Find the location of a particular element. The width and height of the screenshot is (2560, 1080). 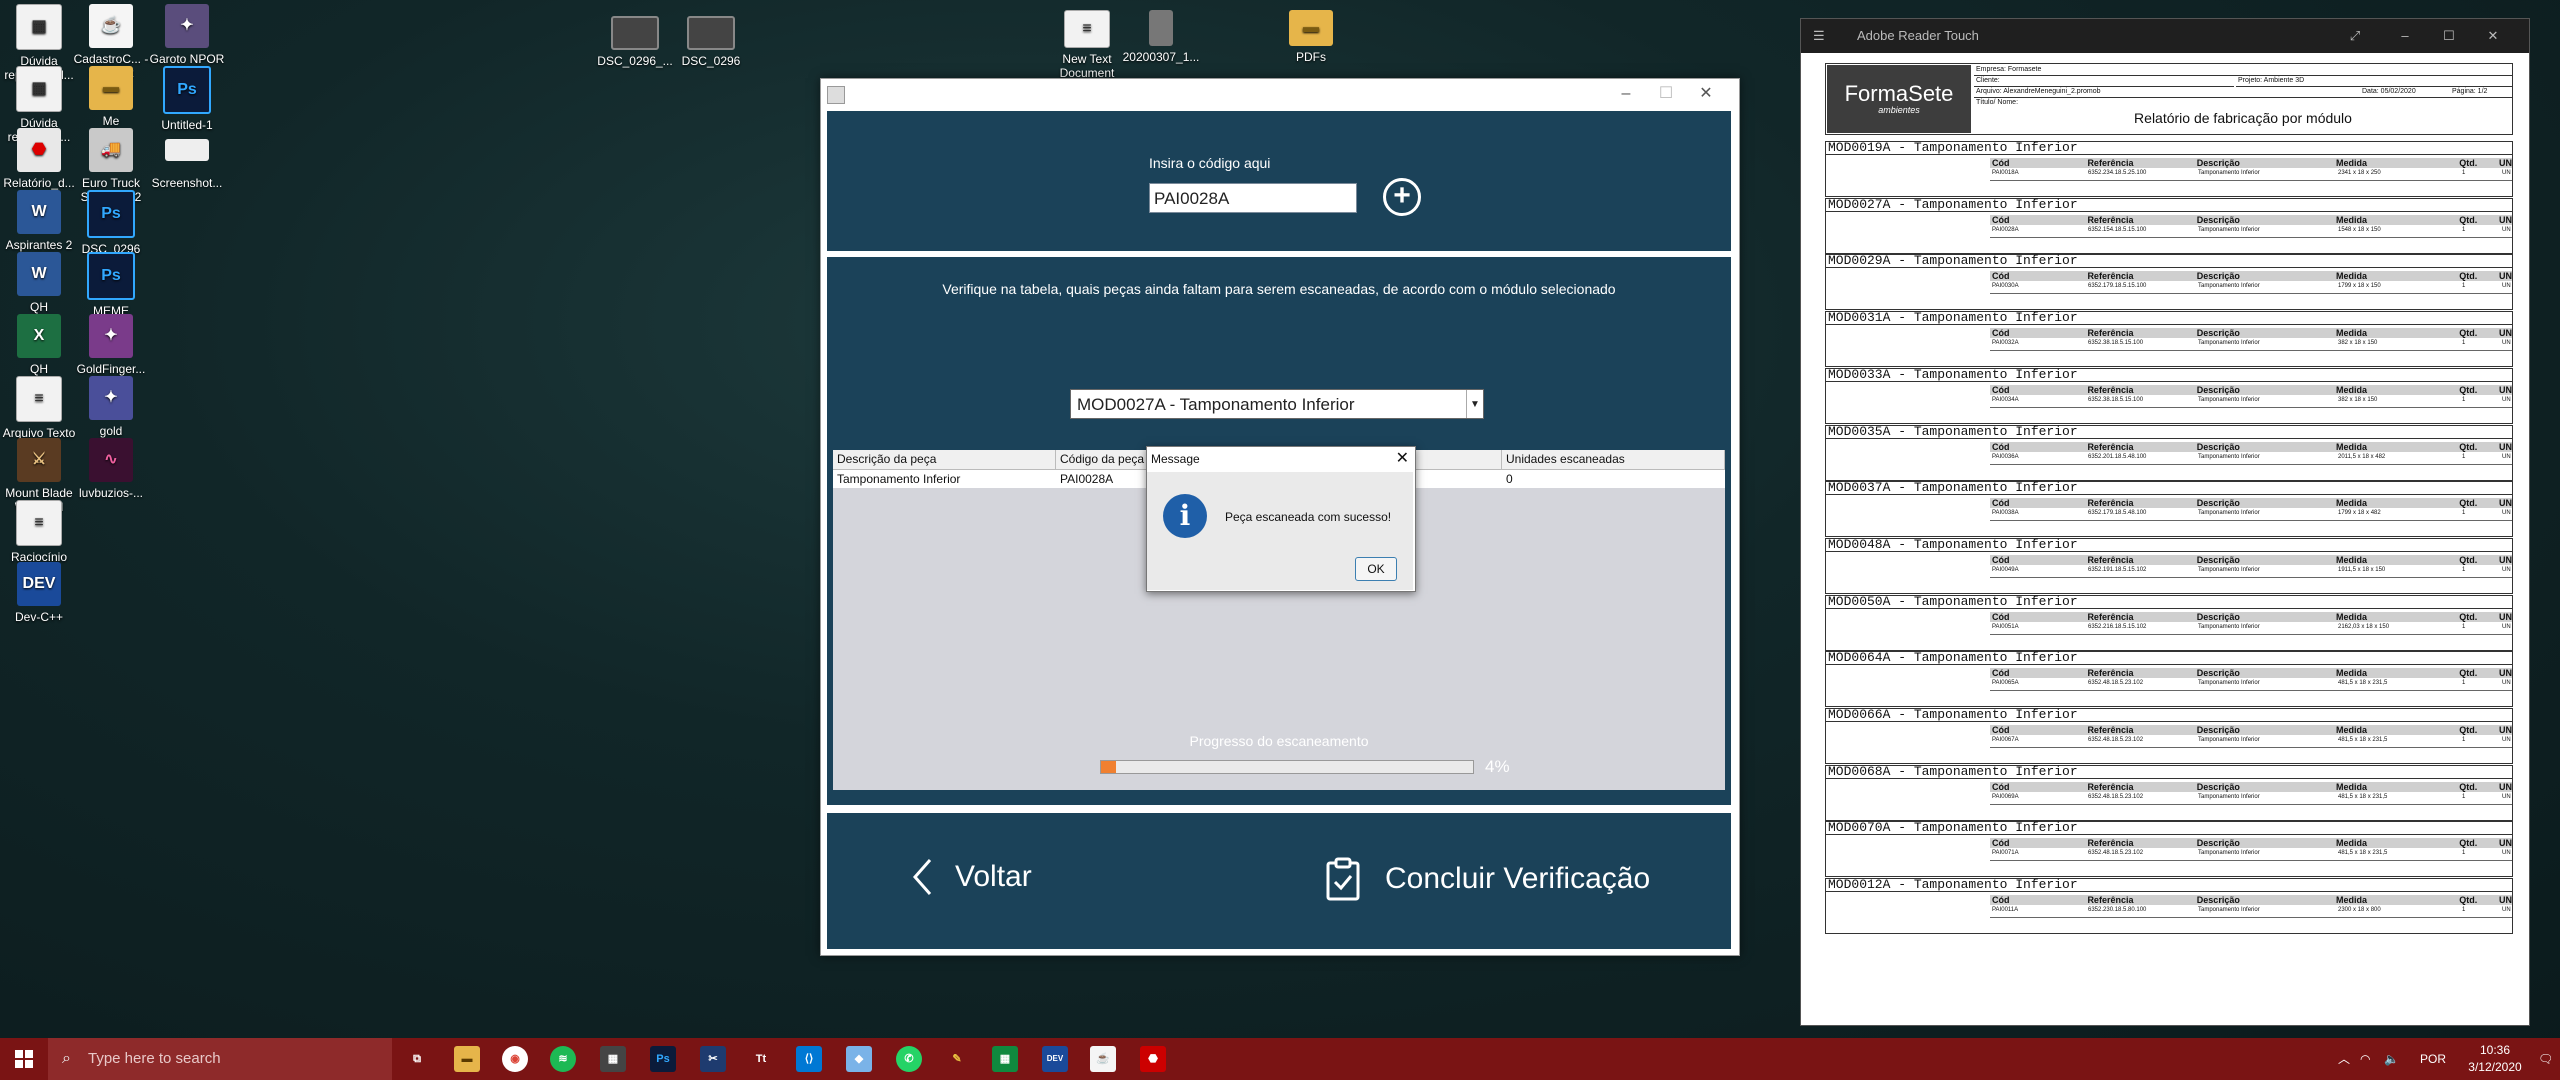

desktop-icon-qh-word: W QH is located at coordinates (39, 283).